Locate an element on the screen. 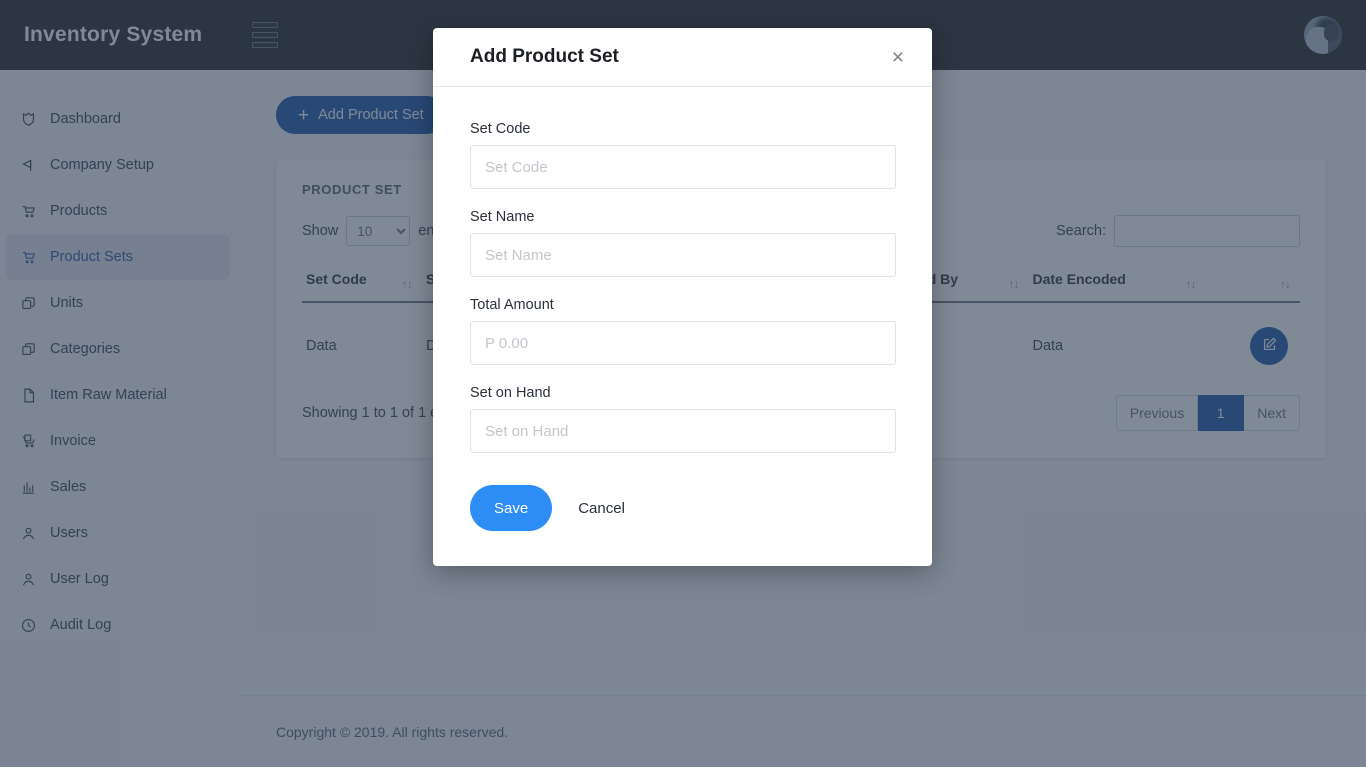  close-icon: × is located at coordinates (898, 57).